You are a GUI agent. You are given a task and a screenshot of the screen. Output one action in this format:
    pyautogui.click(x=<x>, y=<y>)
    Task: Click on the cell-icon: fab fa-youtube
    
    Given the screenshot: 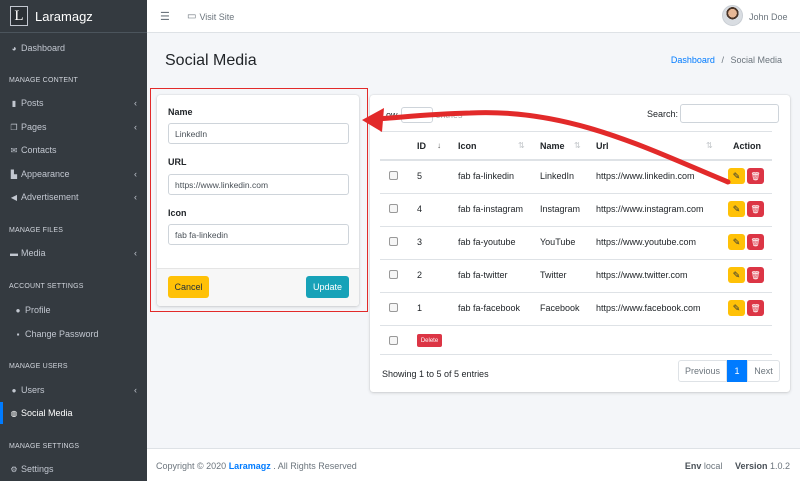 What is the action you would take?
    pyautogui.click(x=487, y=242)
    